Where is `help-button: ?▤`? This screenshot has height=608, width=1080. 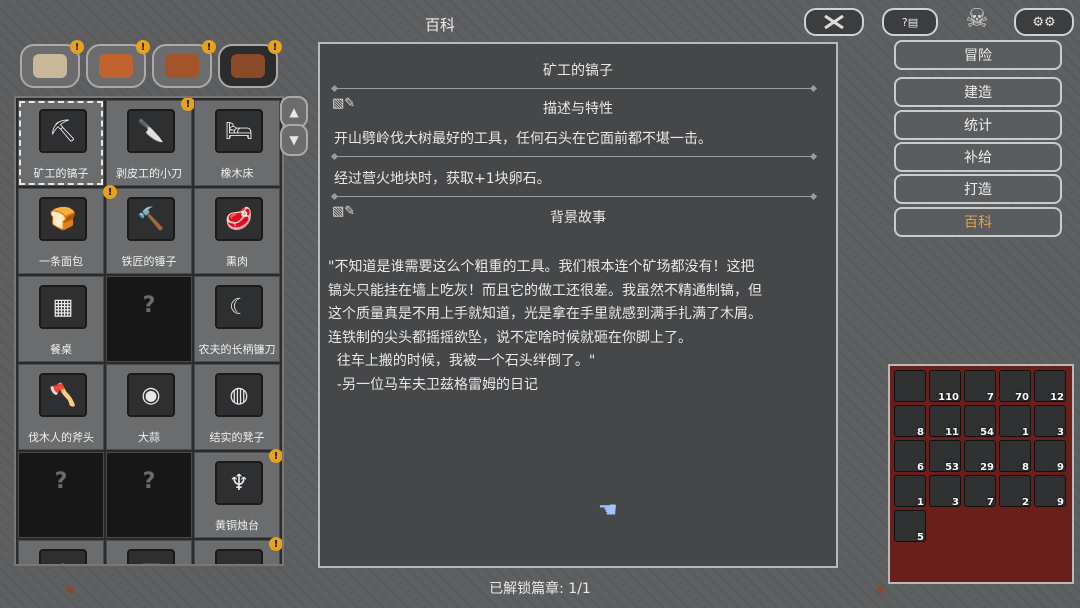
help-button: ?▤ is located at coordinates (910, 22).